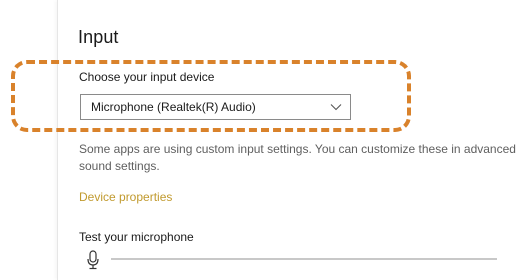 The height and width of the screenshot is (280, 524). Describe the element at coordinates (173, 107) in the screenshot. I see `input-device-selected: Microphone (Realtek(R) Audio)` at that location.